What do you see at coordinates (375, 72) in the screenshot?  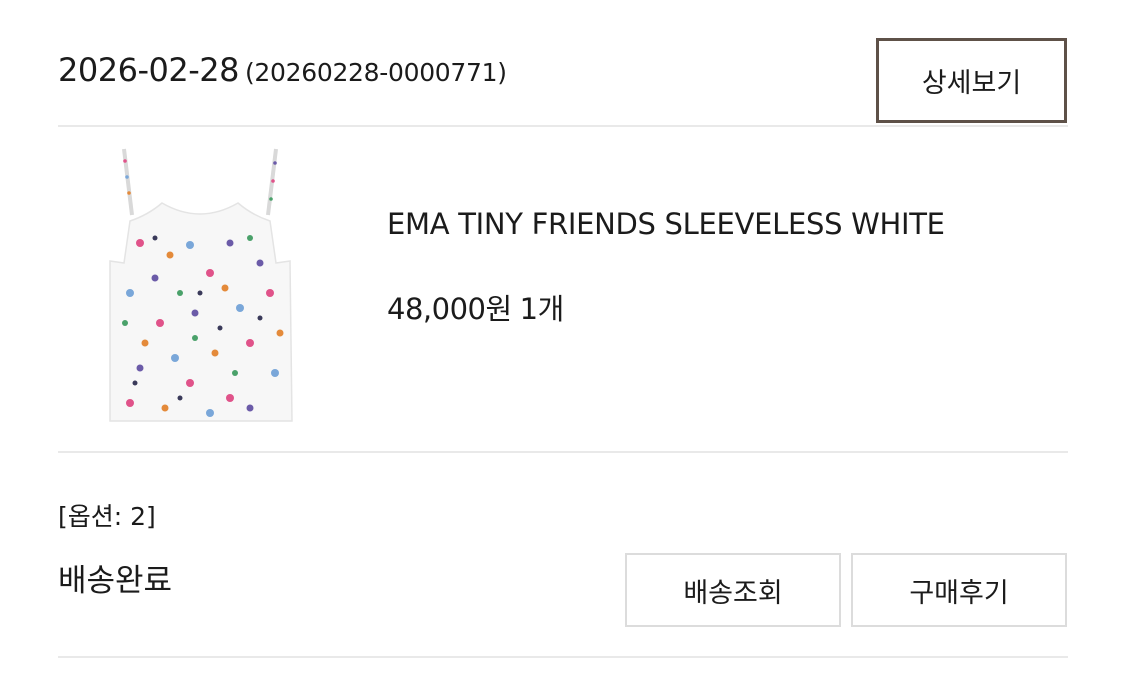 I see `order-number: (20260228-0000771)` at bounding box center [375, 72].